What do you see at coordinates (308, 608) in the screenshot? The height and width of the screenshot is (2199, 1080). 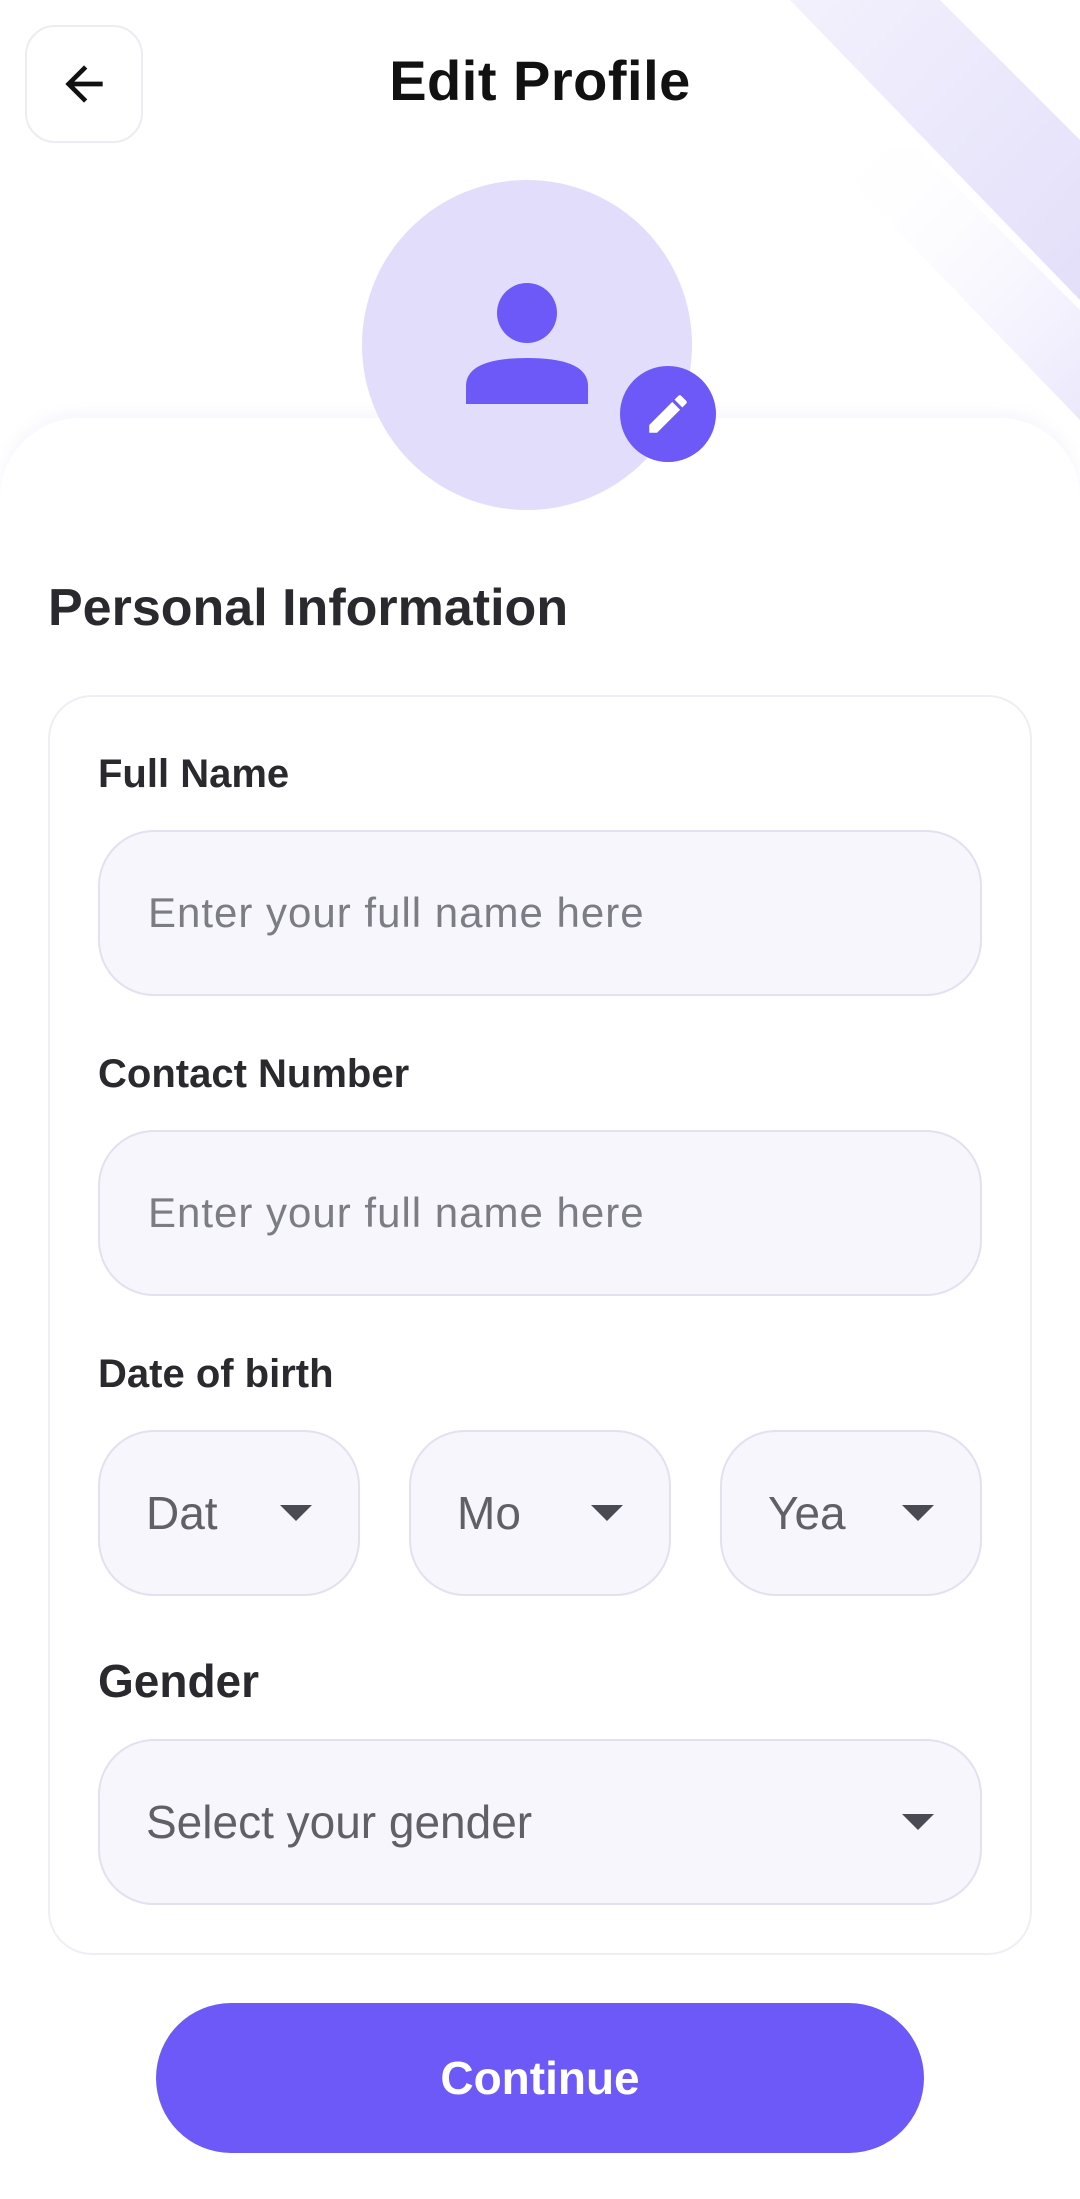 I see `section-title: Personal Information` at bounding box center [308, 608].